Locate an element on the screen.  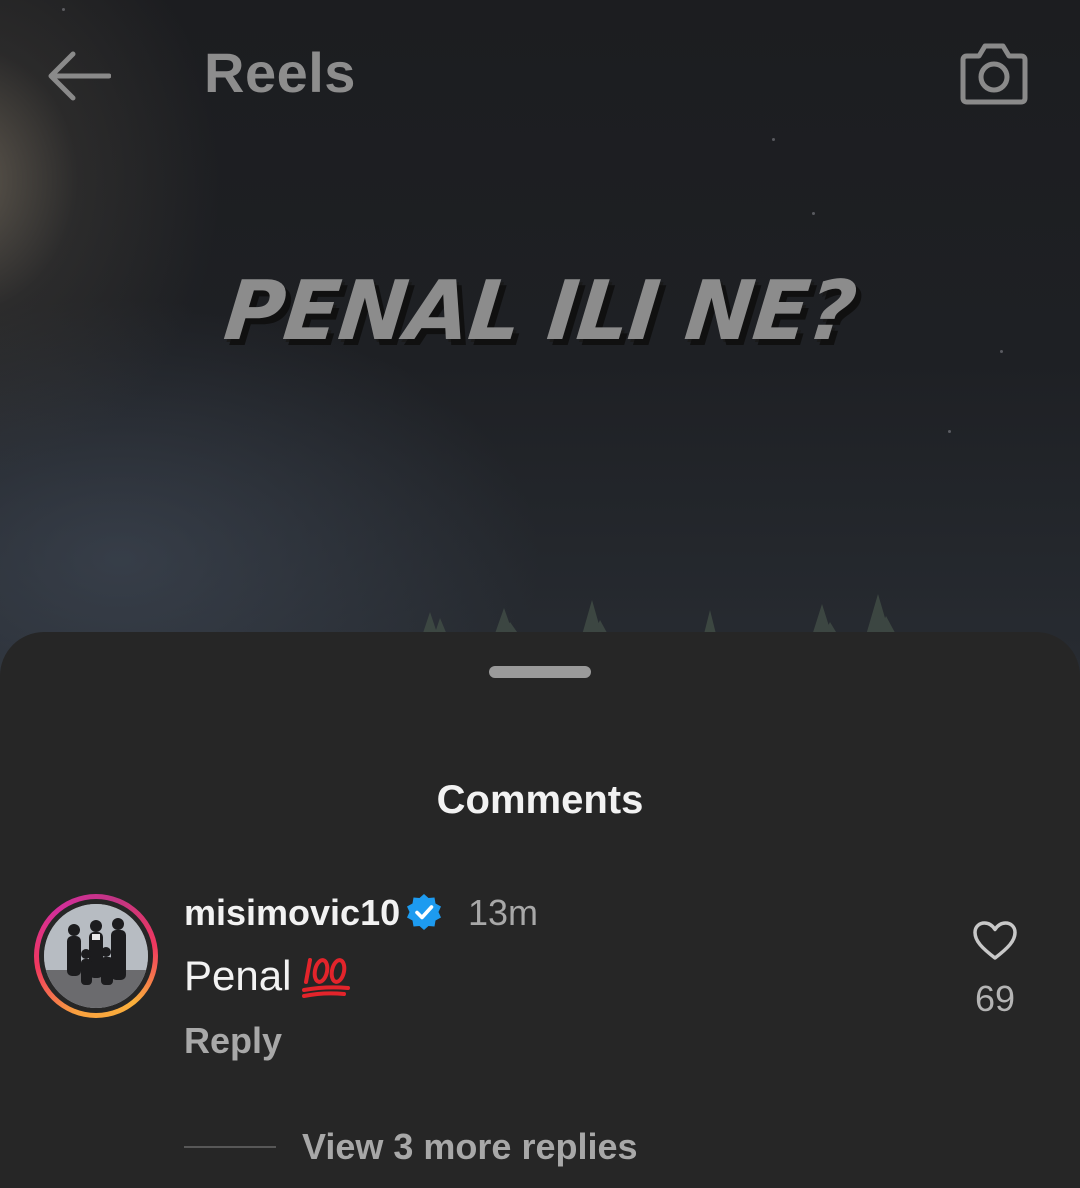
avatar-photo is located at coordinates (96, 956).